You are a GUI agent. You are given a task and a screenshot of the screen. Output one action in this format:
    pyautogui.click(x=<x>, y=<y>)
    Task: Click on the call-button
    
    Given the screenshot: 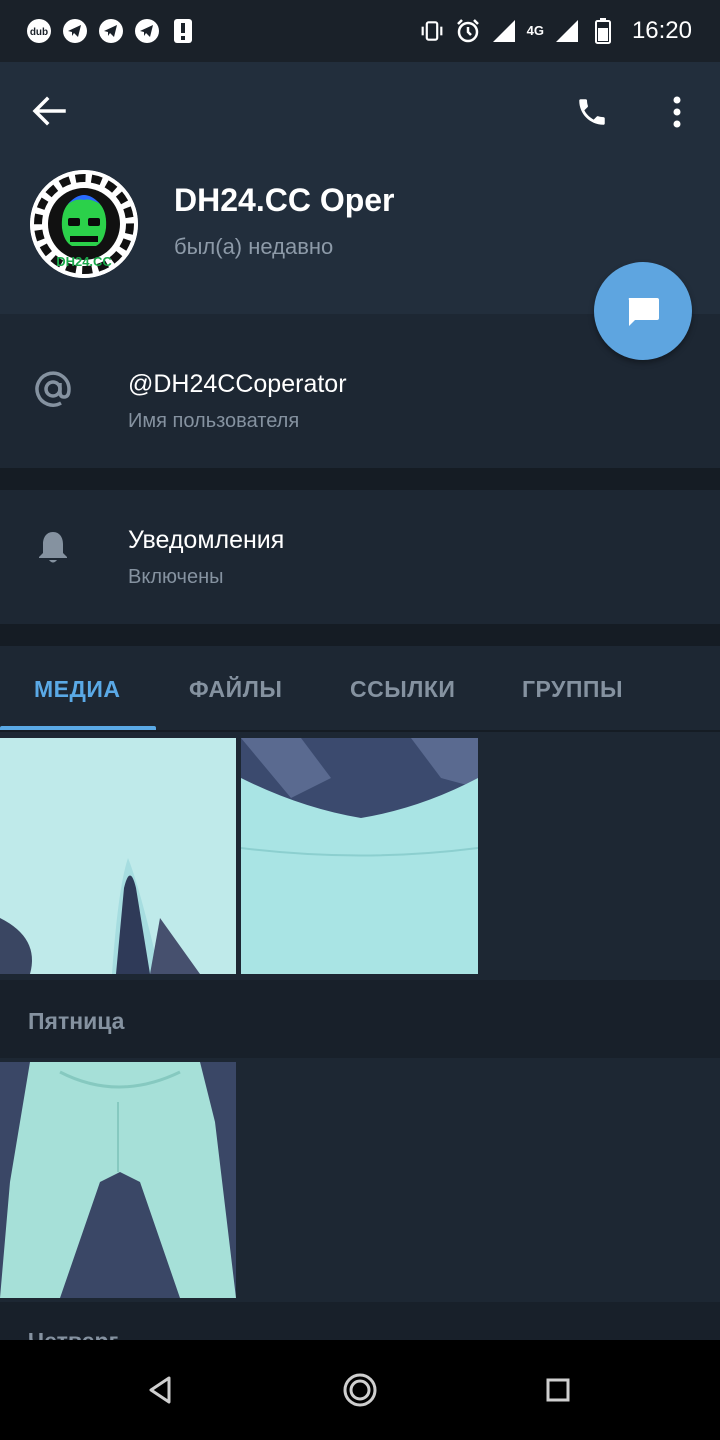 What is the action you would take?
    pyautogui.click(x=592, y=112)
    